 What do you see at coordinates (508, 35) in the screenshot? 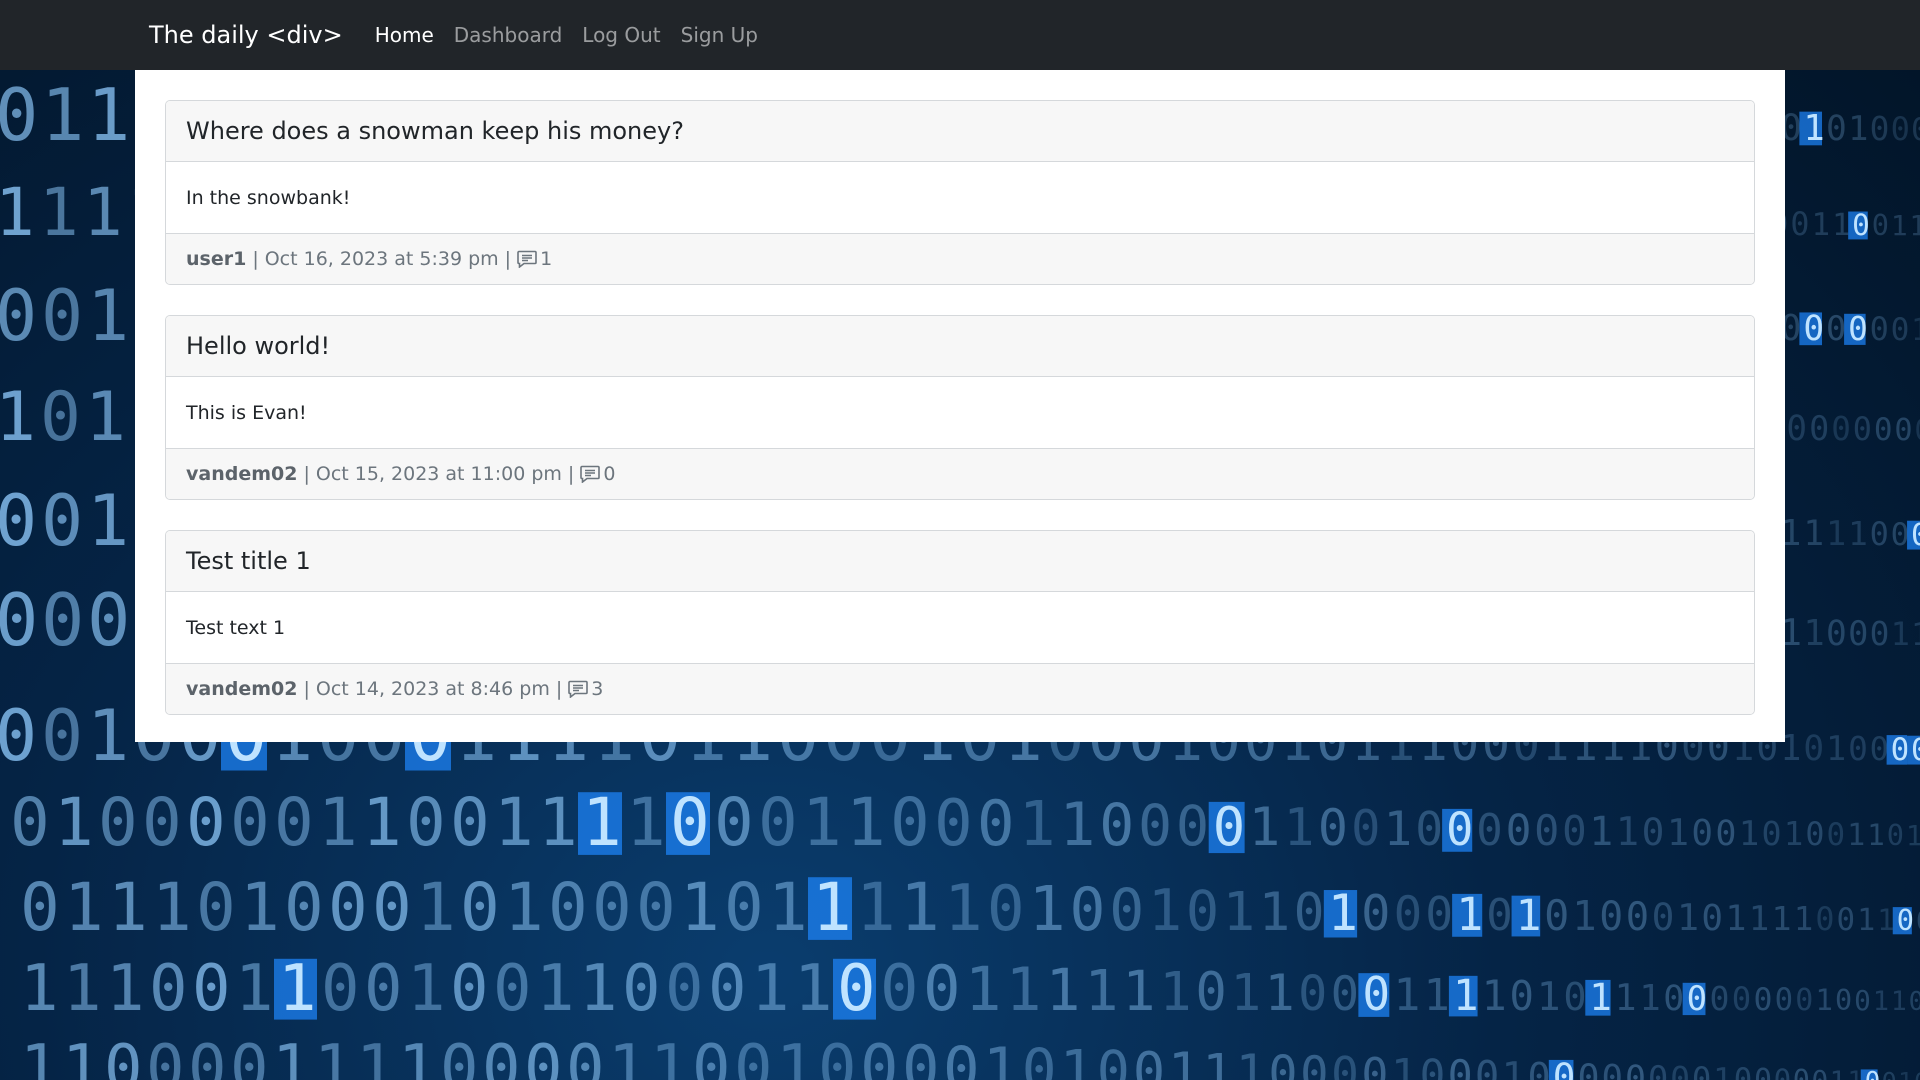
I see `nav-link-dashboard: Dashboard` at bounding box center [508, 35].